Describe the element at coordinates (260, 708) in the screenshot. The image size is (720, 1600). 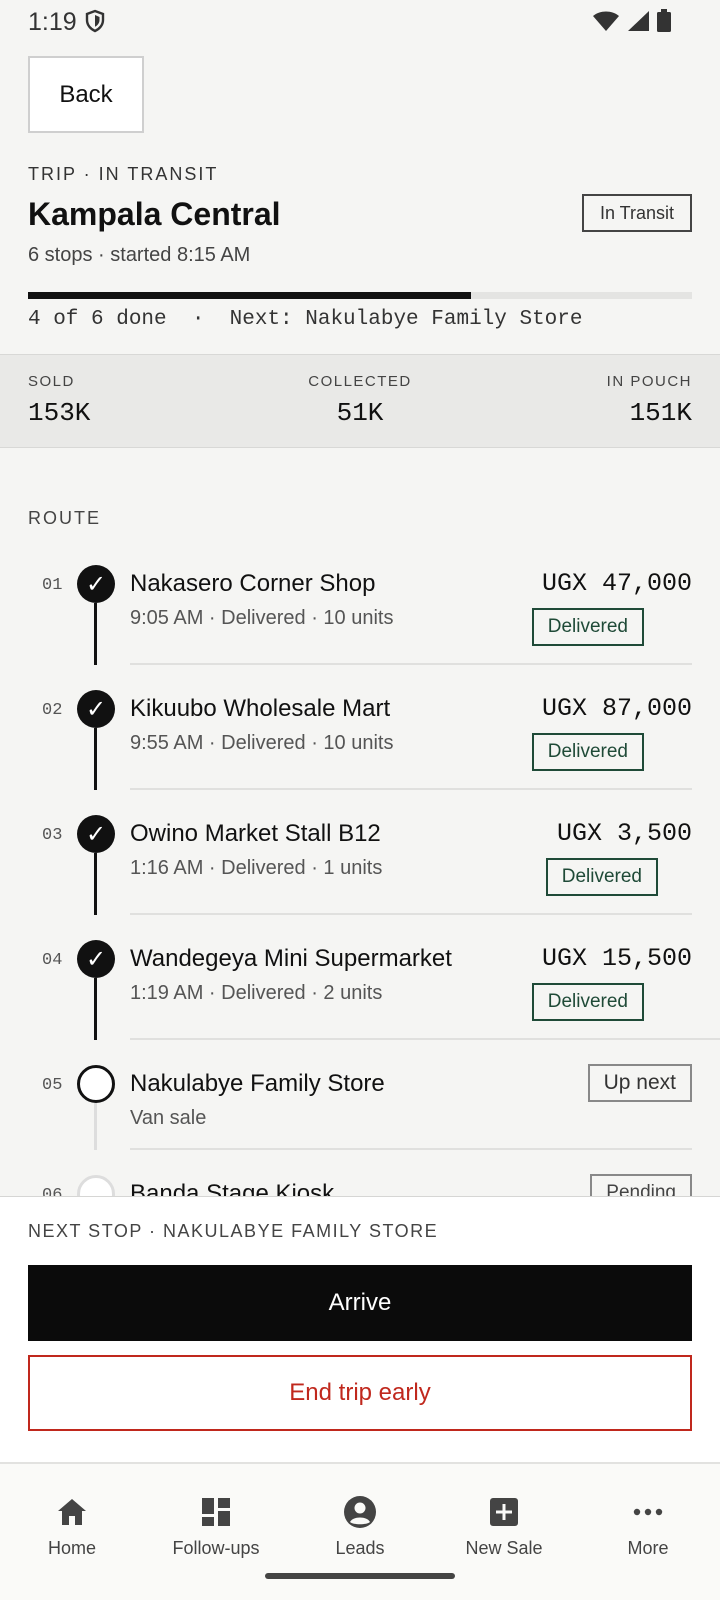
I see `stop-name: Kikuubo Wholesale Mart` at that location.